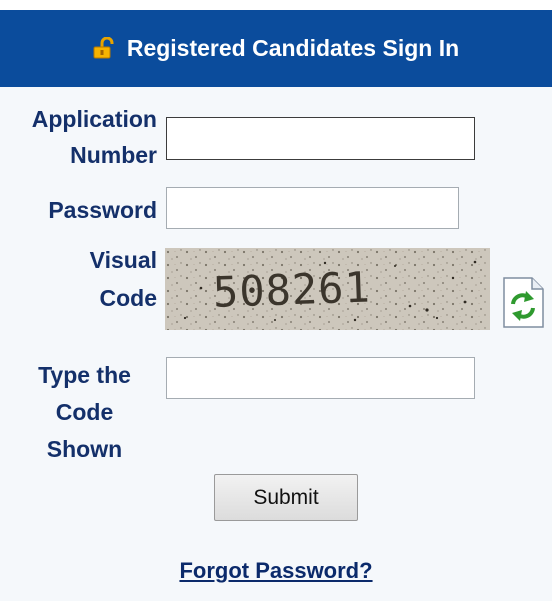 The height and width of the screenshot is (601, 552). I want to click on application-number-label: Application Number, so click(94, 137).